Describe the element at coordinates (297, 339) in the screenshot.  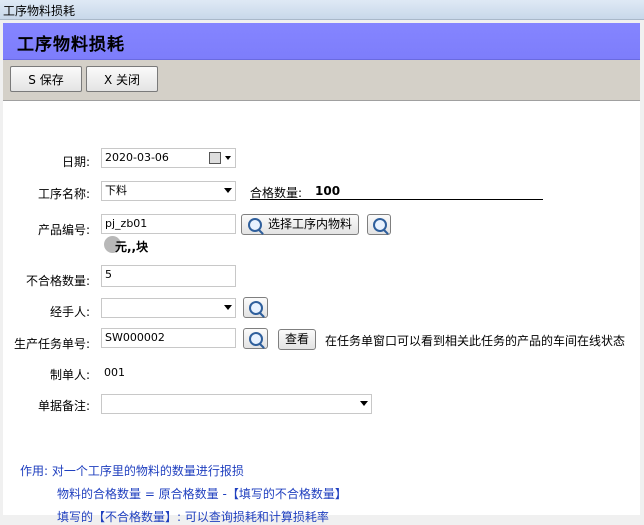
I see `view-button: 查看` at that location.